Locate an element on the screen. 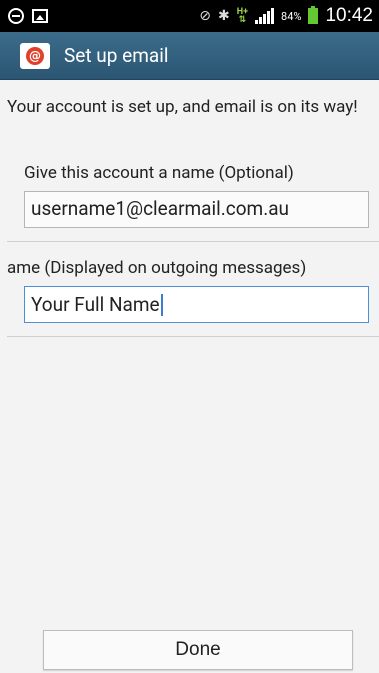  page-title: Set up email is located at coordinates (116, 55).